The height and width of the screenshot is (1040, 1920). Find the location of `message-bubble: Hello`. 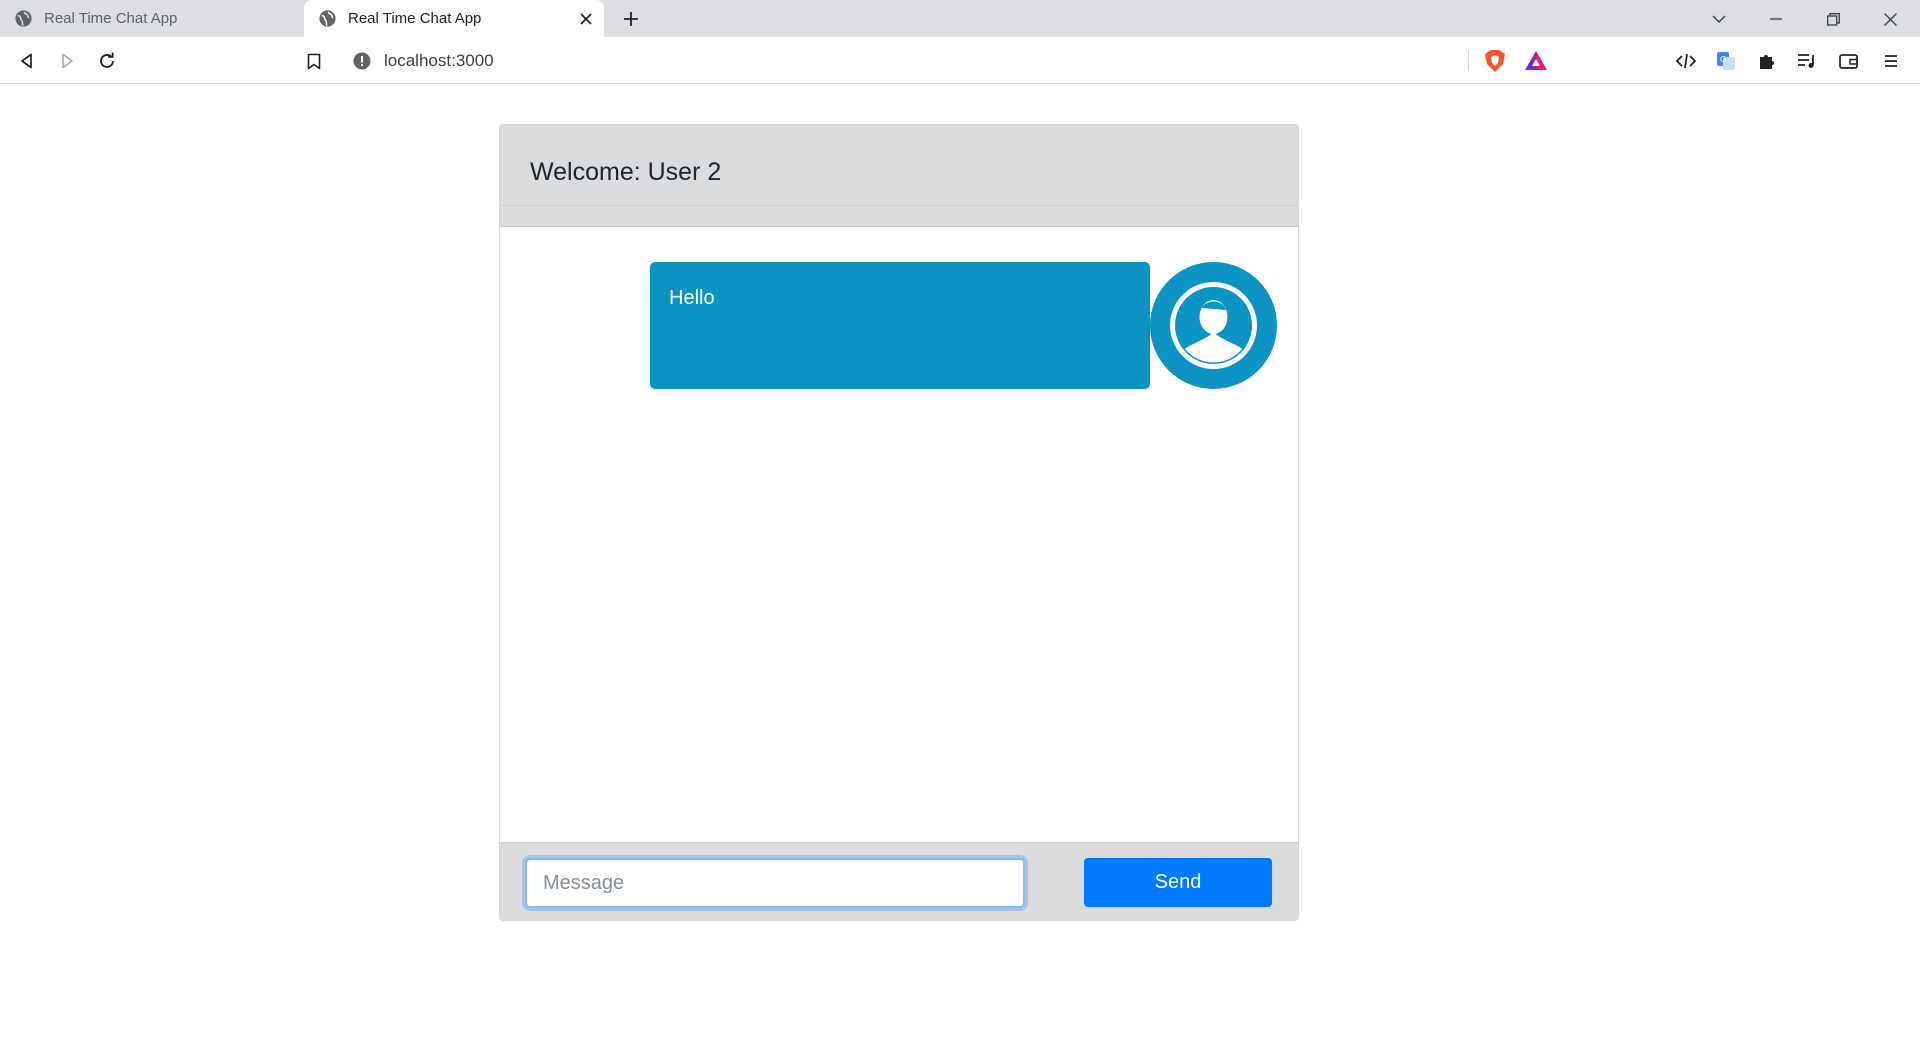

message-bubble: Hello is located at coordinates (900, 325).